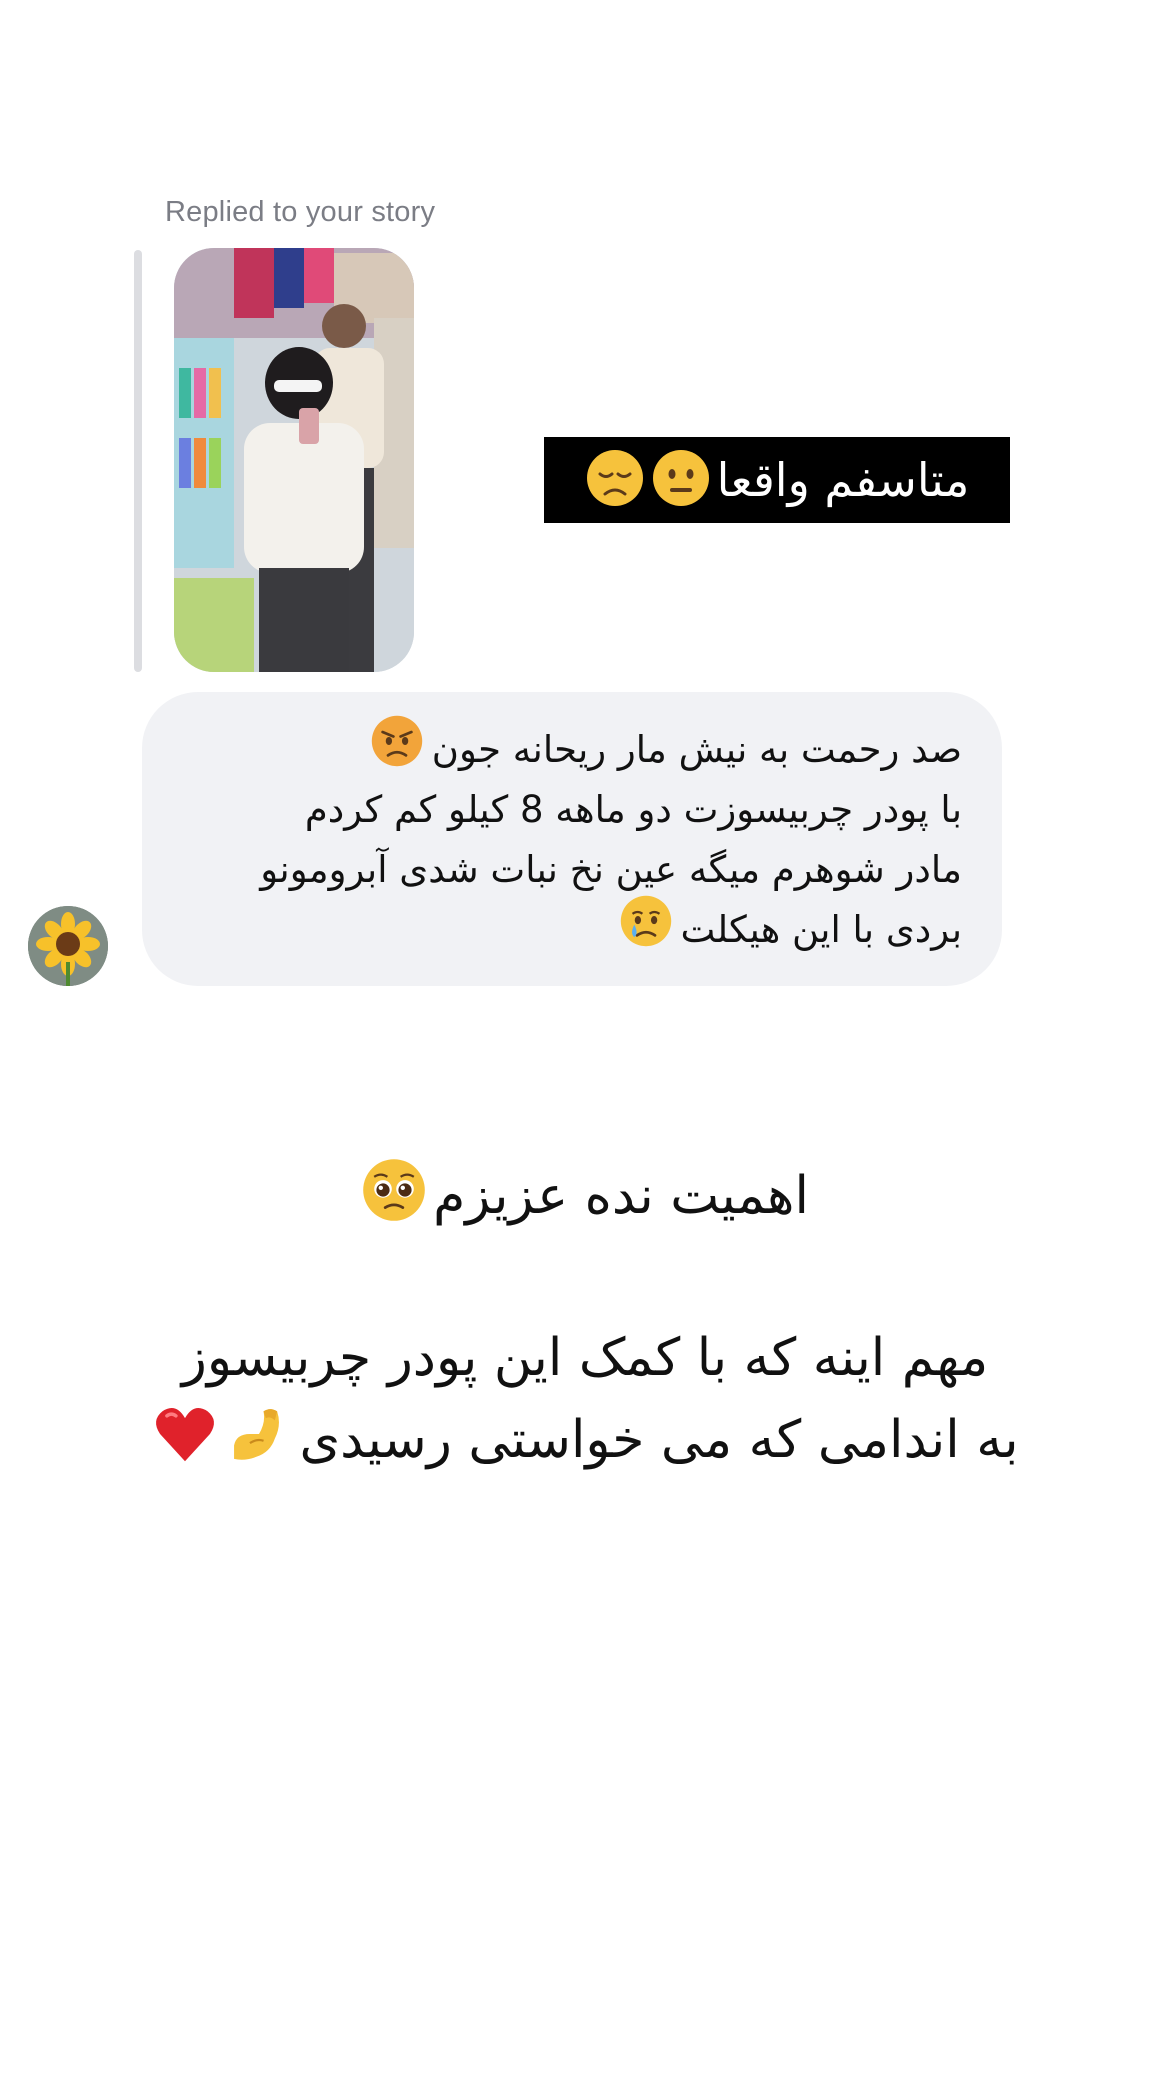  I want to click on message-line-1: صد رحمت به نیش مار ریحانه جون, so click(570, 747).